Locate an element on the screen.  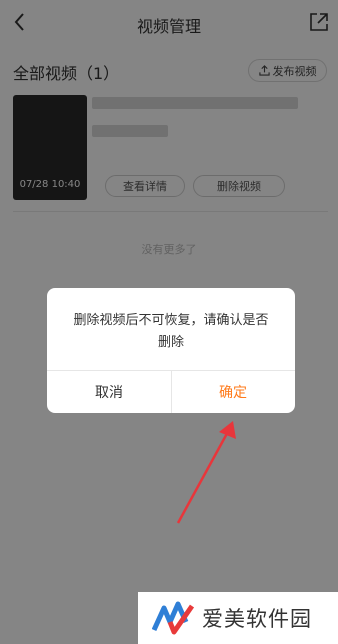
watermark: 爱美软件园 is located at coordinates (238, 618).